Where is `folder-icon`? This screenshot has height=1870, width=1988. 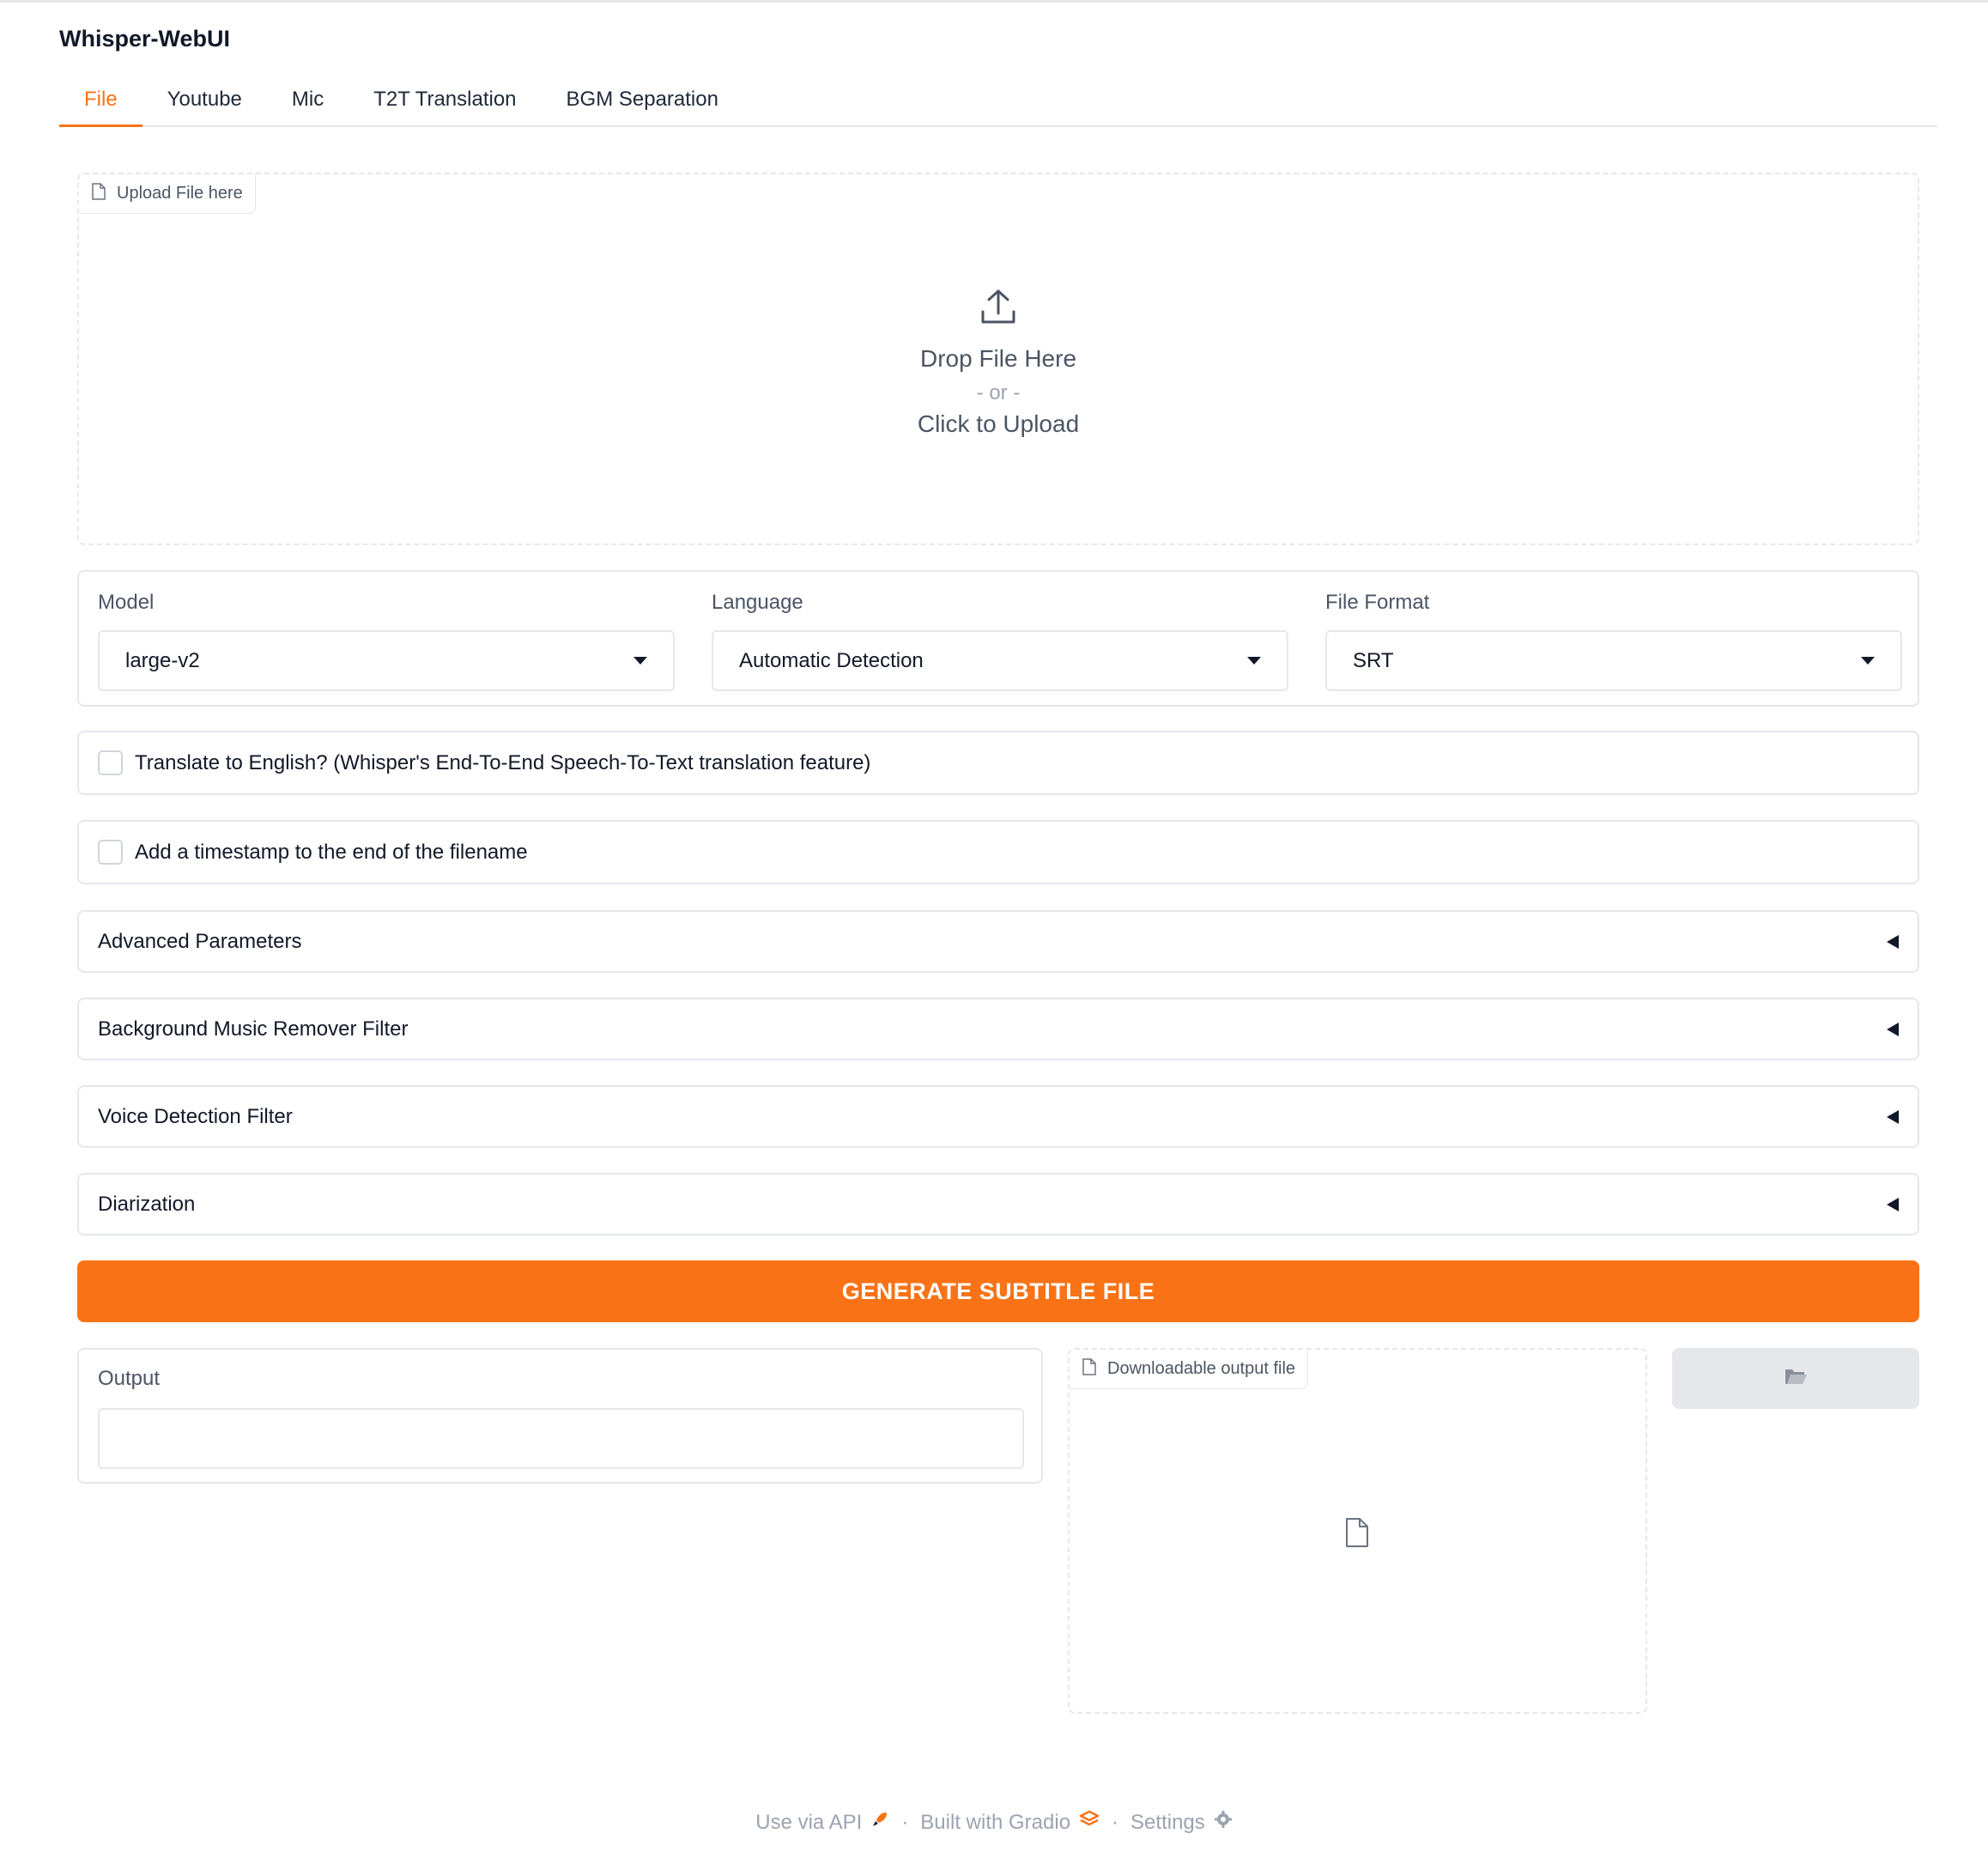 folder-icon is located at coordinates (1796, 1379).